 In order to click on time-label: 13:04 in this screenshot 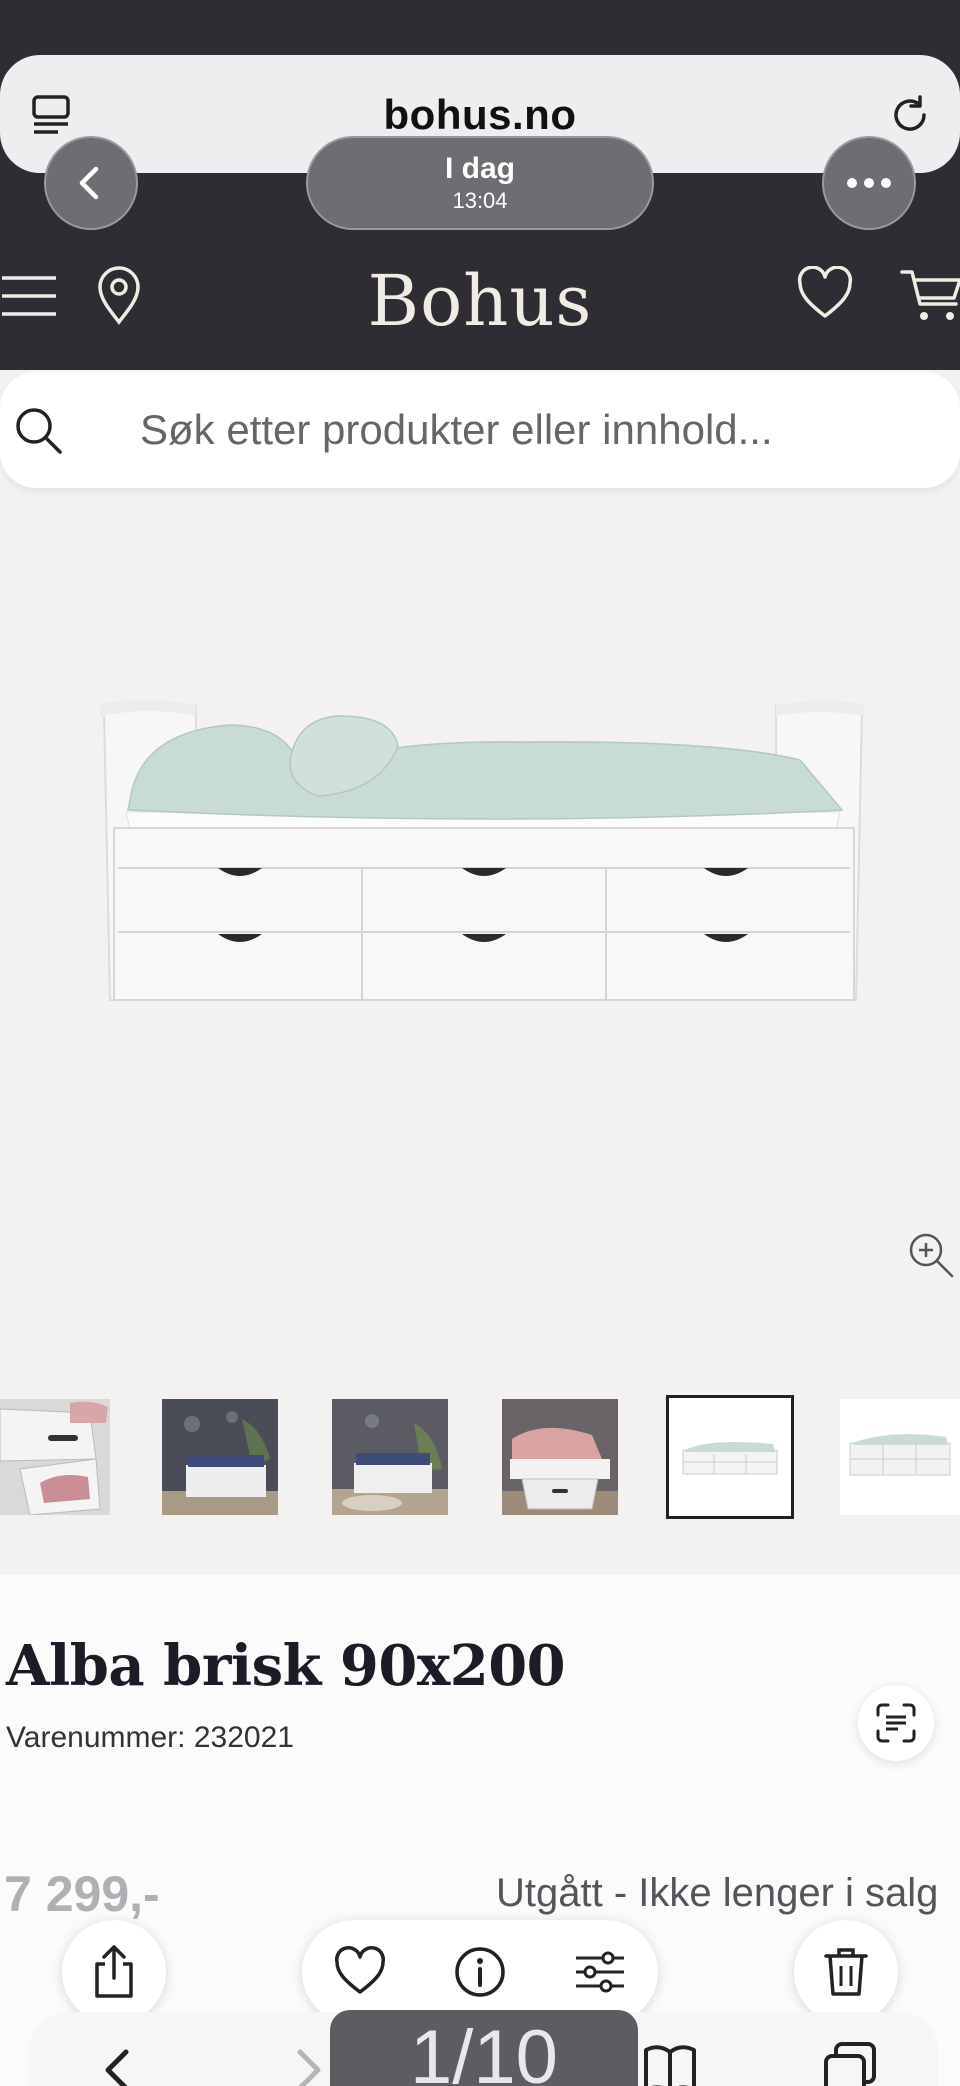, I will do `click(480, 200)`.